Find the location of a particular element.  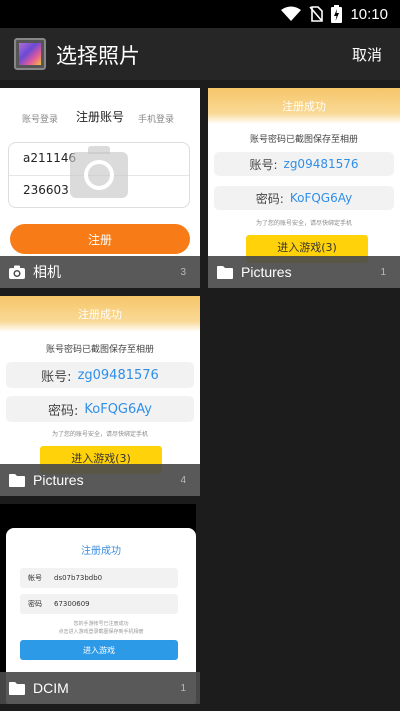

app-bar: 选择照片 取消 is located at coordinates (200, 54).